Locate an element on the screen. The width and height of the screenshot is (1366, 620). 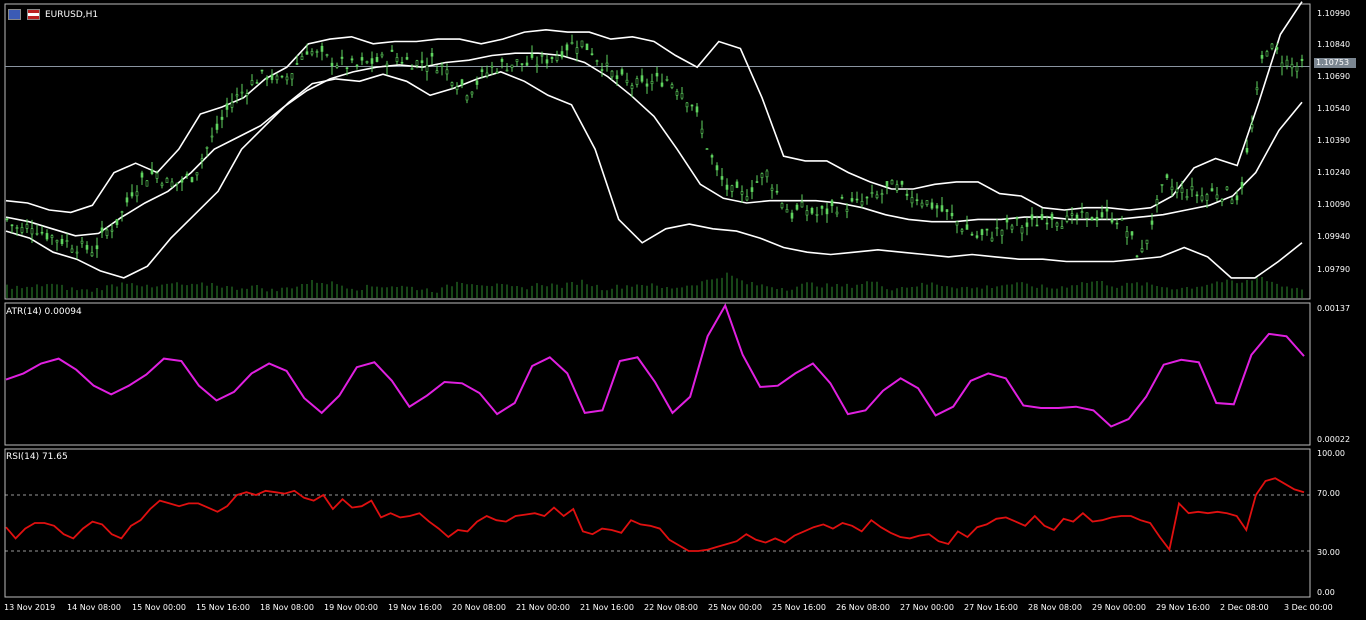
time-tick: 14 Nov 08:00 is located at coordinates (94, 607).